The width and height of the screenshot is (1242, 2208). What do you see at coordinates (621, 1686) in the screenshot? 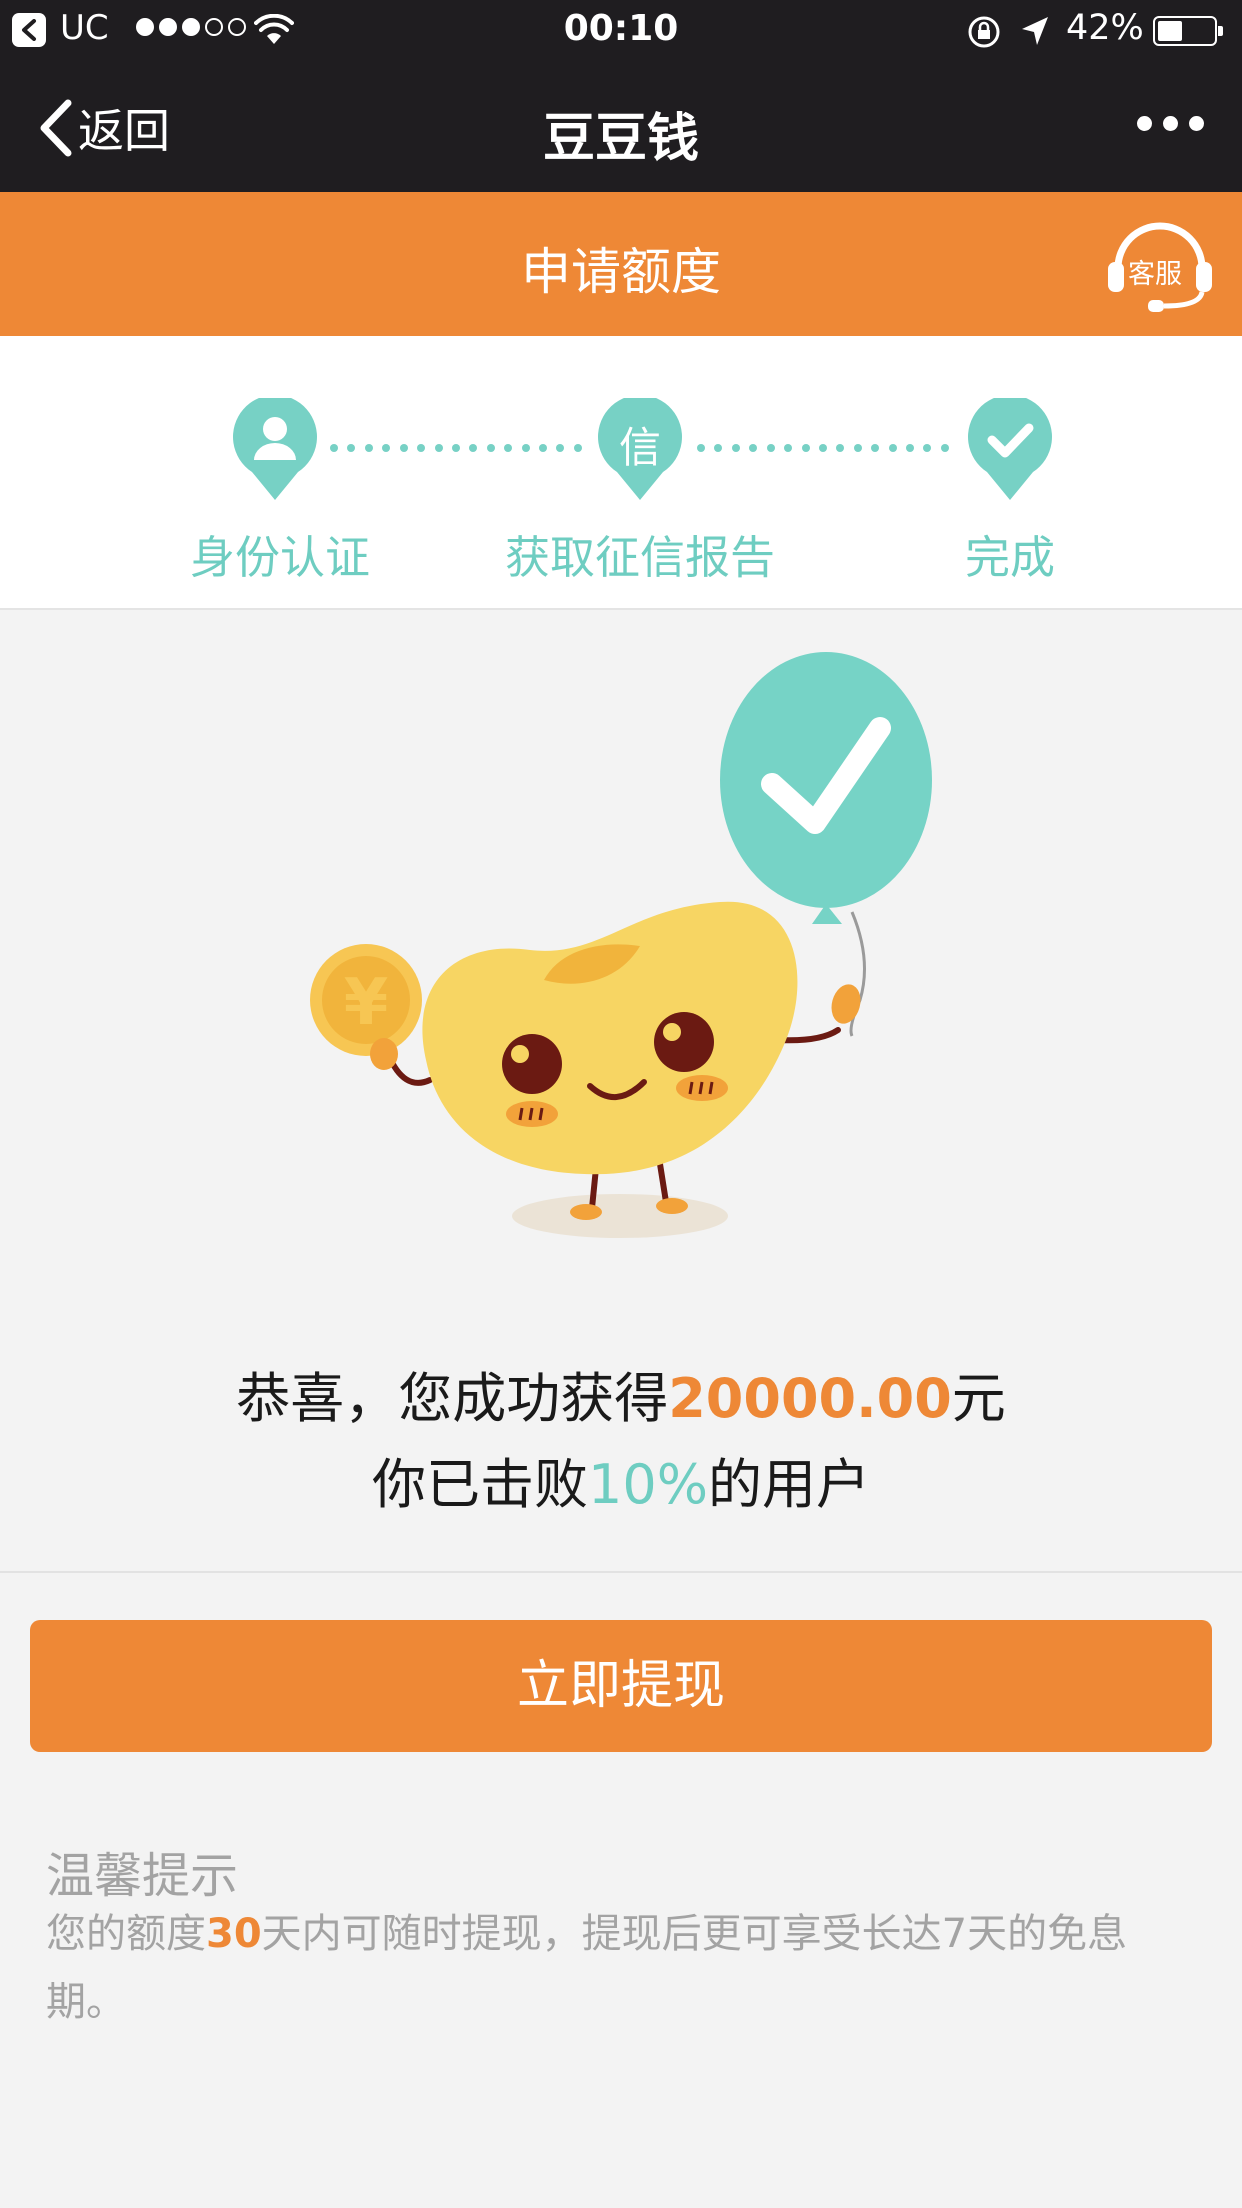
I see `withdraw-now-button: 立即提现` at bounding box center [621, 1686].